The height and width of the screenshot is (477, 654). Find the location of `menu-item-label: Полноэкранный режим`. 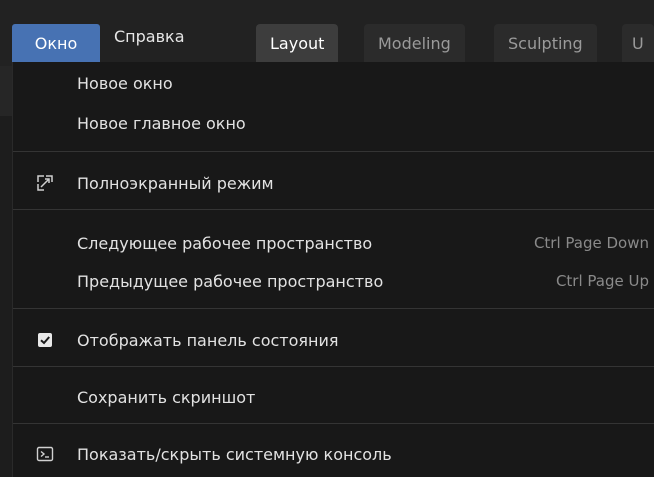

menu-item-label: Полноэкранный режим is located at coordinates (175, 183).